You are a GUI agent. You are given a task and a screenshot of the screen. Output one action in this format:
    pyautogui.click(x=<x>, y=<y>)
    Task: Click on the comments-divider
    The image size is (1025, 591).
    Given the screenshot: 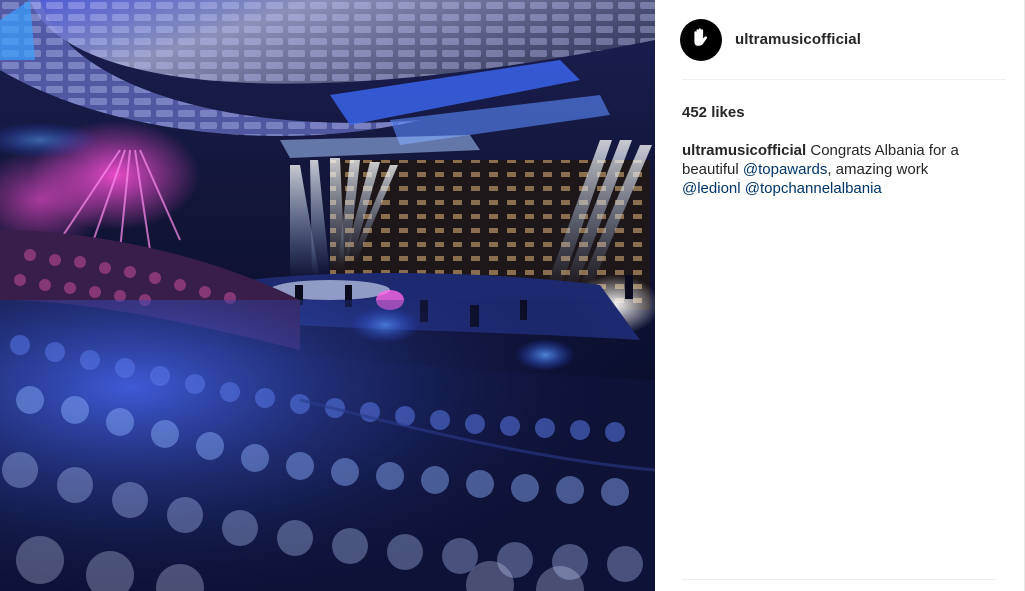 What is the action you would take?
    pyautogui.click(x=839, y=579)
    